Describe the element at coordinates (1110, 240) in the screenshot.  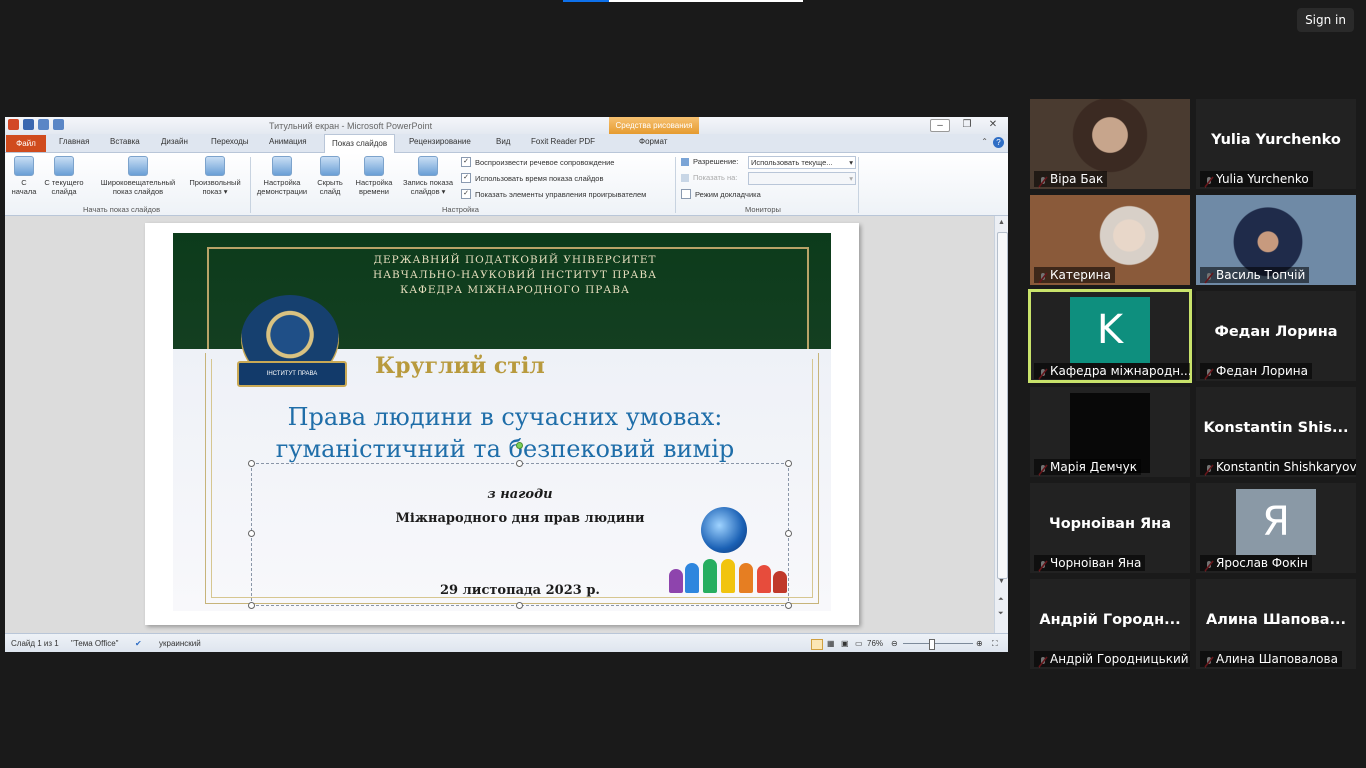
I see `participant-tile: Катерина` at that location.